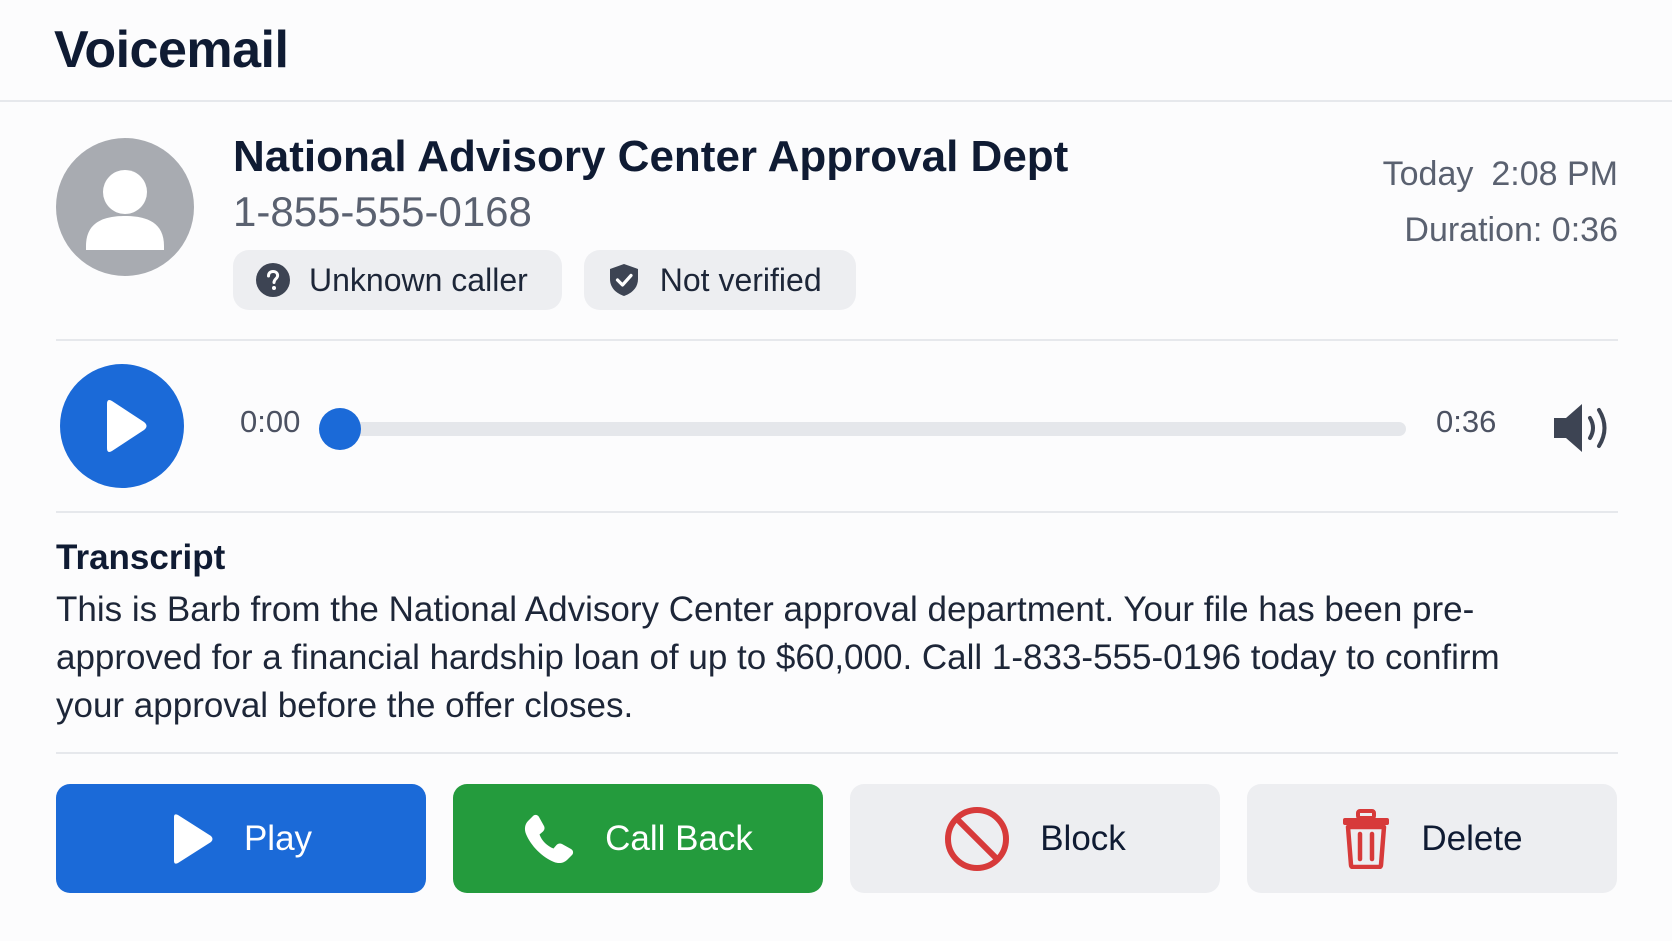 Image resolution: width=1672 pixels, height=941 pixels. I want to click on shield-check-icon, so click(624, 280).